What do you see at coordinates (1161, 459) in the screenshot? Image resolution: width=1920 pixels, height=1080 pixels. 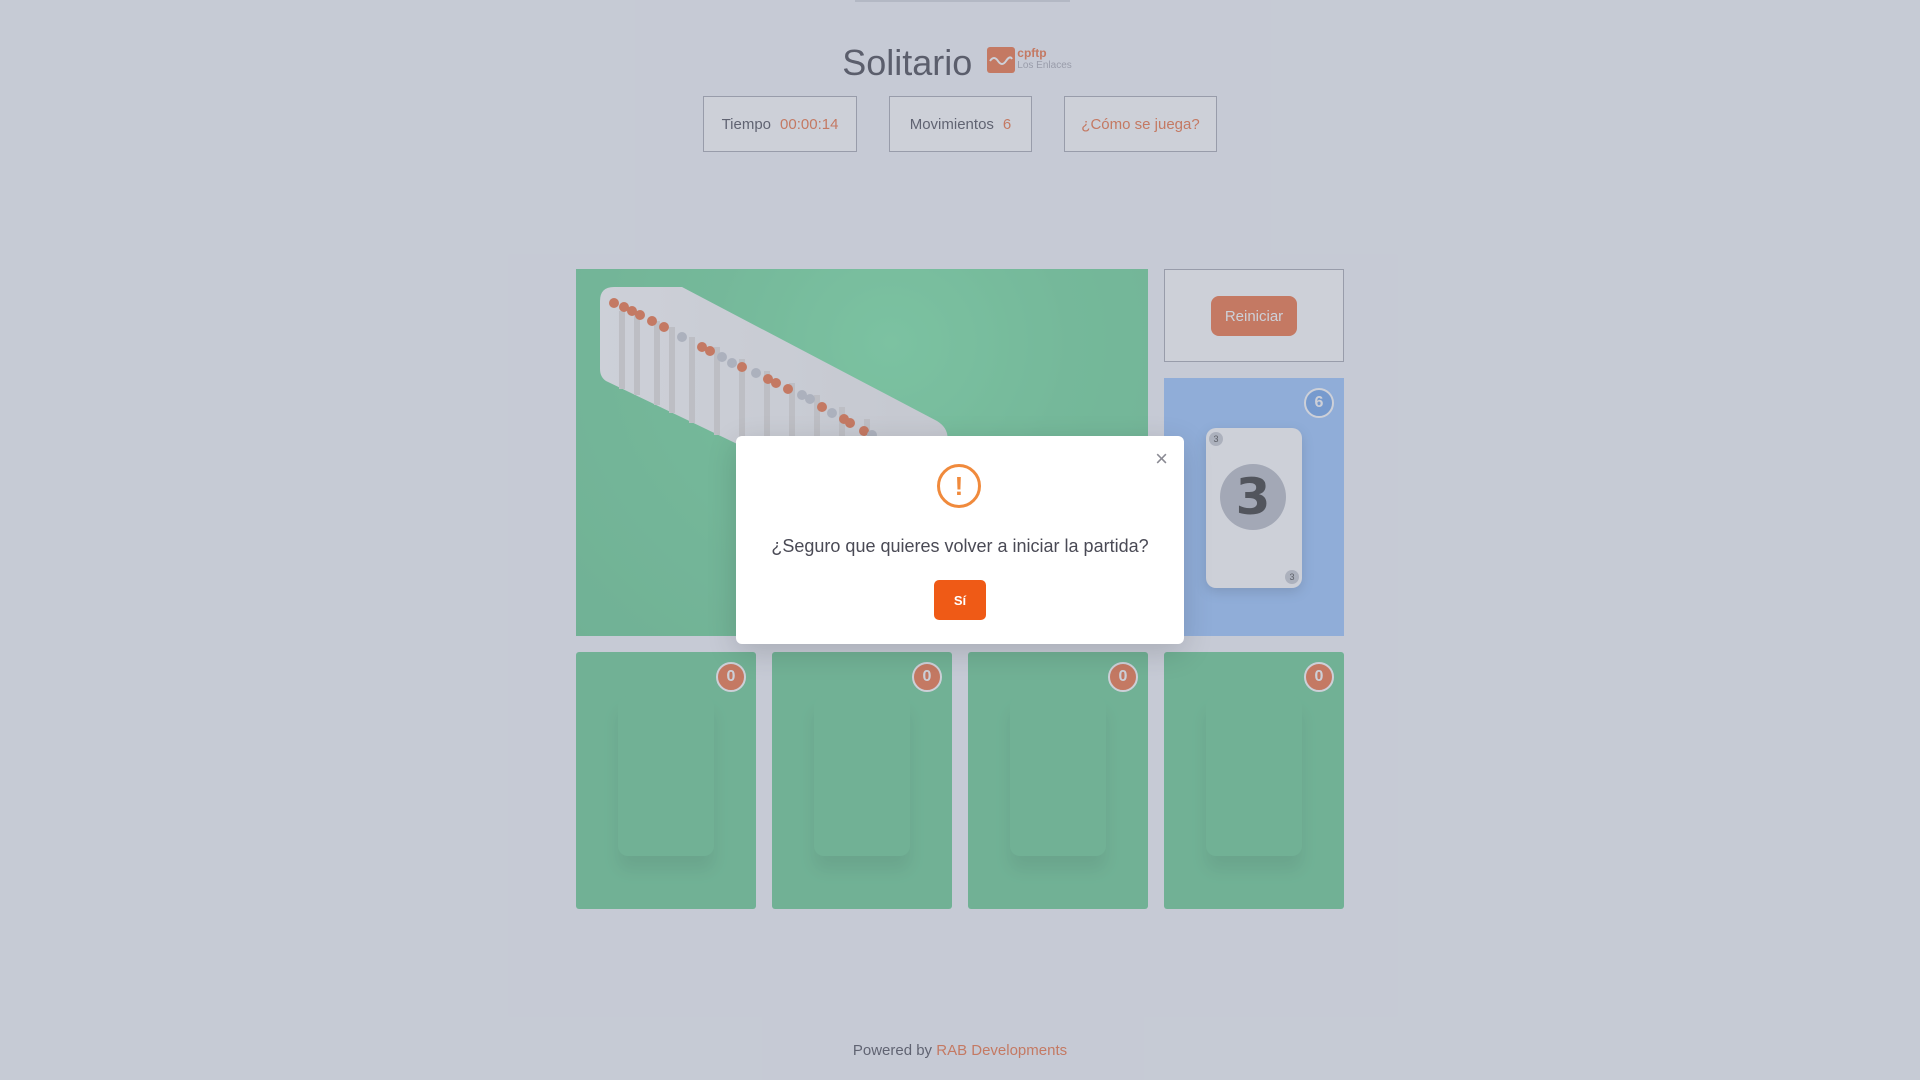 I see `close-icon: ×` at bounding box center [1161, 459].